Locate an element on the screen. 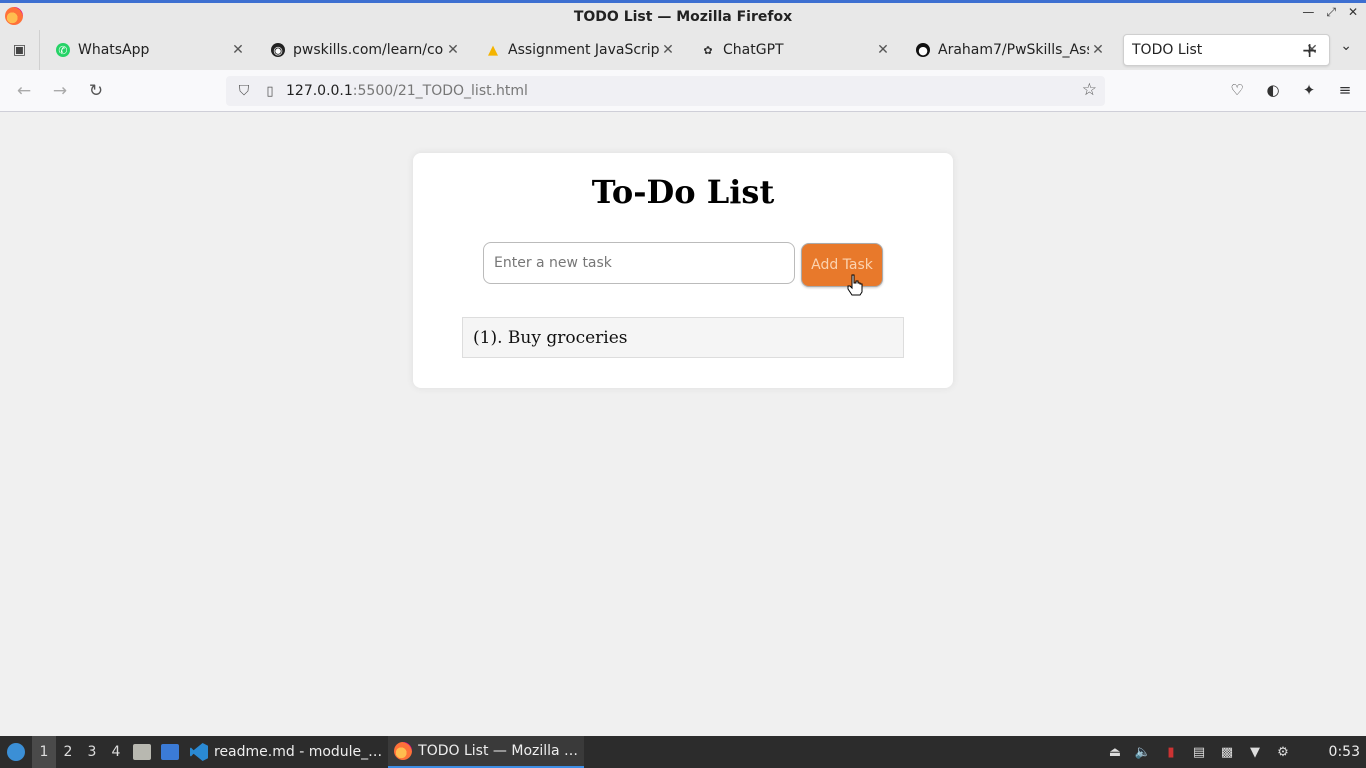 This screenshot has width=1366, height=768. window-titlebar: TODO List — Mozilla Firefox — ⤢ ✕ is located at coordinates (683, 15).